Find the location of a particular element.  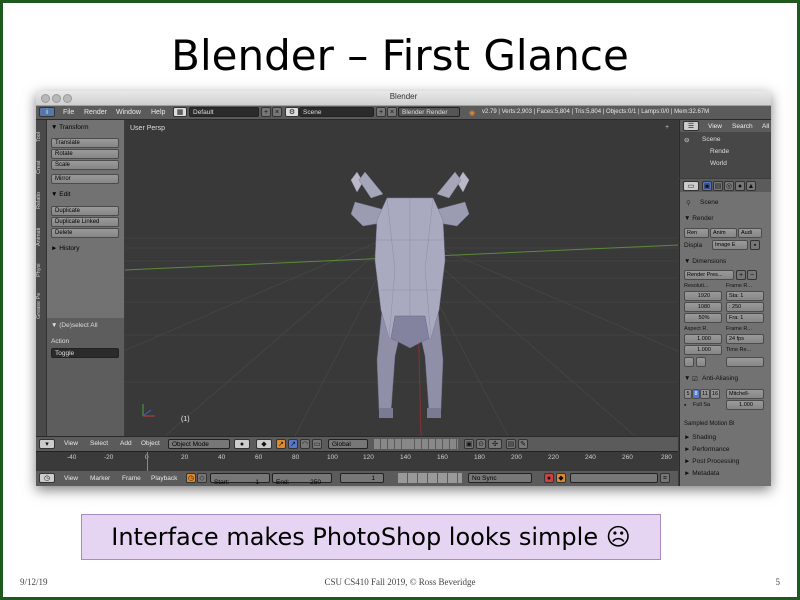

border-checkbox is located at coordinates (689, 362).